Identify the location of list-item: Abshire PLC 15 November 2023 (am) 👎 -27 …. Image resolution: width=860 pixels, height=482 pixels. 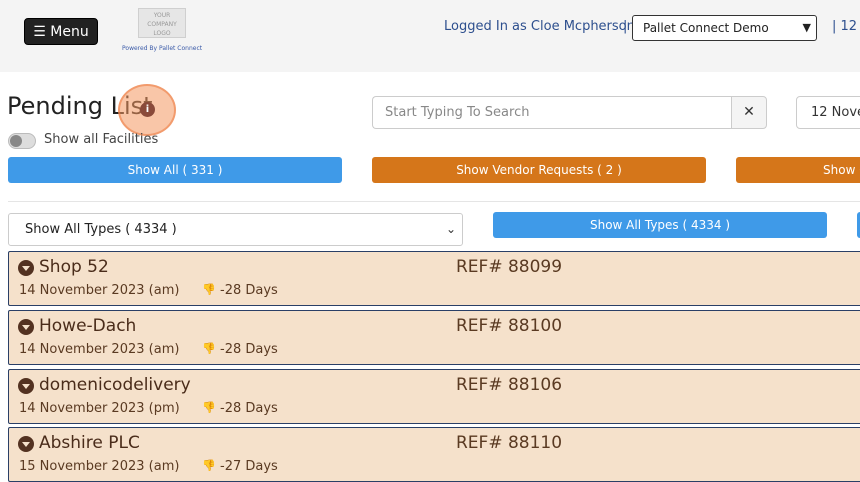
(434, 454).